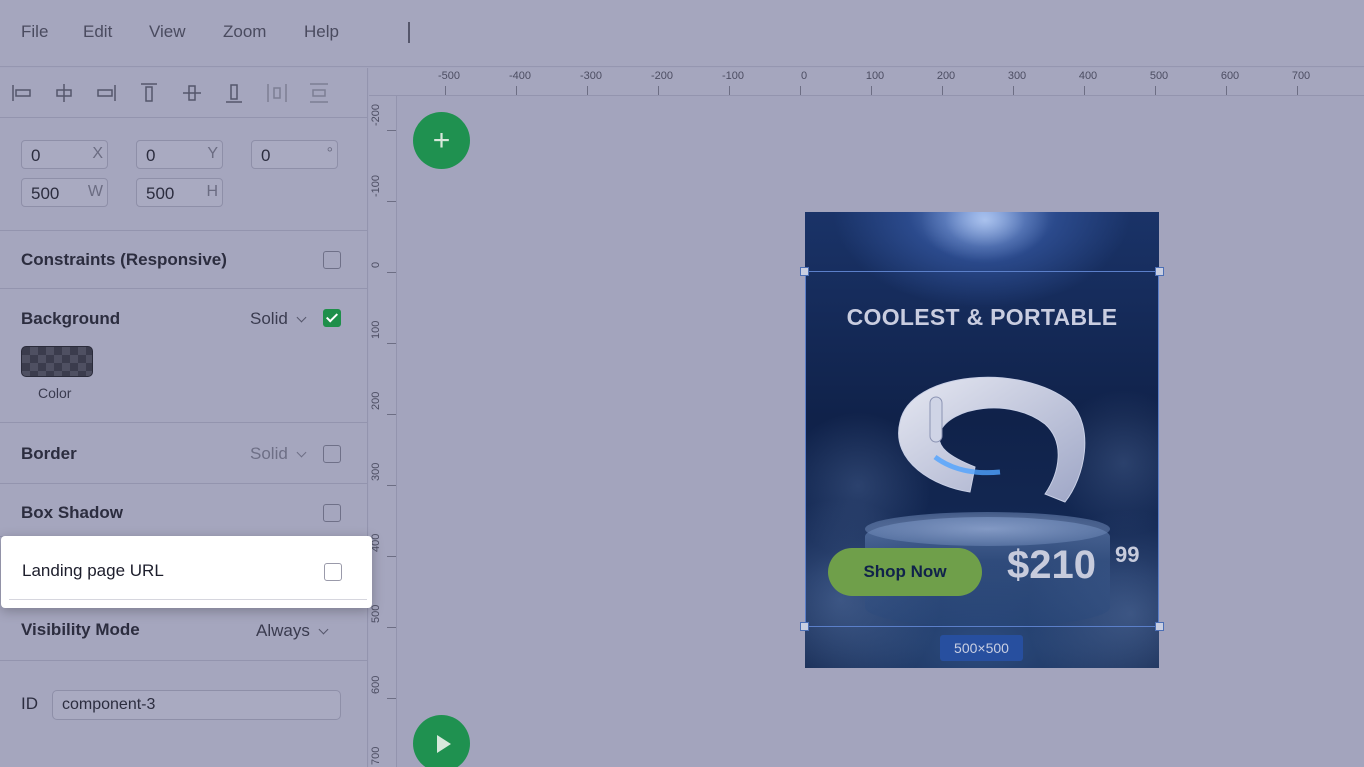  What do you see at coordinates (64, 192) in the screenshot?
I see `width-input: 500 W` at bounding box center [64, 192].